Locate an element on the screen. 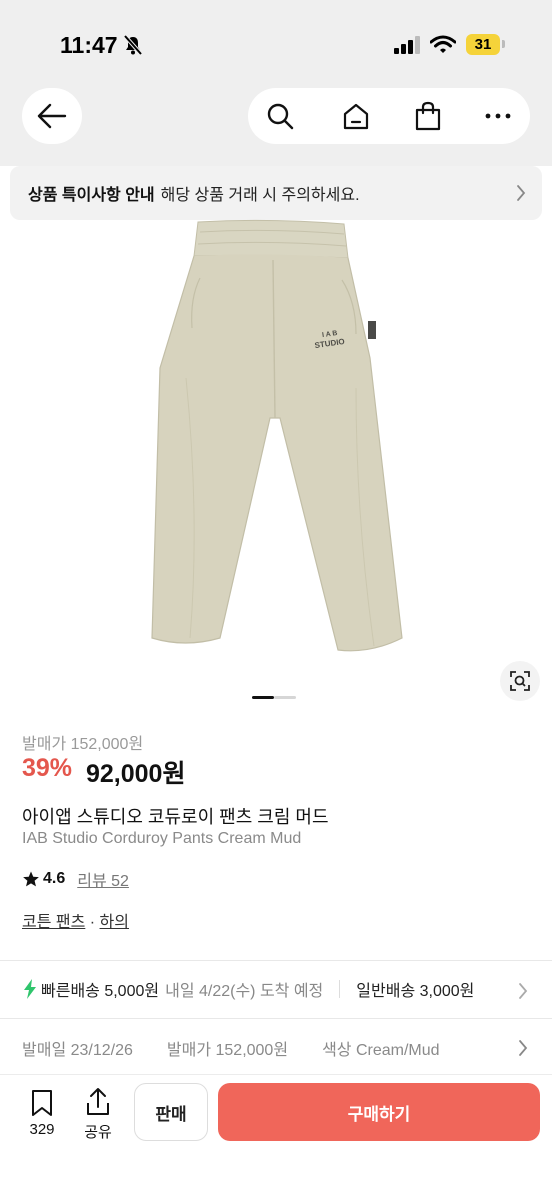 The width and height of the screenshot is (552, 1200). fast-shipping-label: 빠른배송 5,000원 is located at coordinates (100, 991).